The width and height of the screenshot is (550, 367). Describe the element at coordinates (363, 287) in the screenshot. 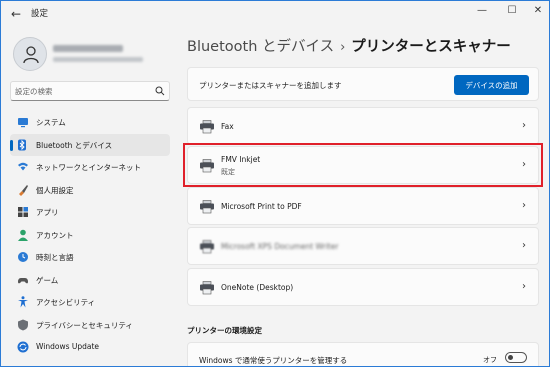

I see `printer-item-onenote: OneNote (Desktop) ›` at that location.